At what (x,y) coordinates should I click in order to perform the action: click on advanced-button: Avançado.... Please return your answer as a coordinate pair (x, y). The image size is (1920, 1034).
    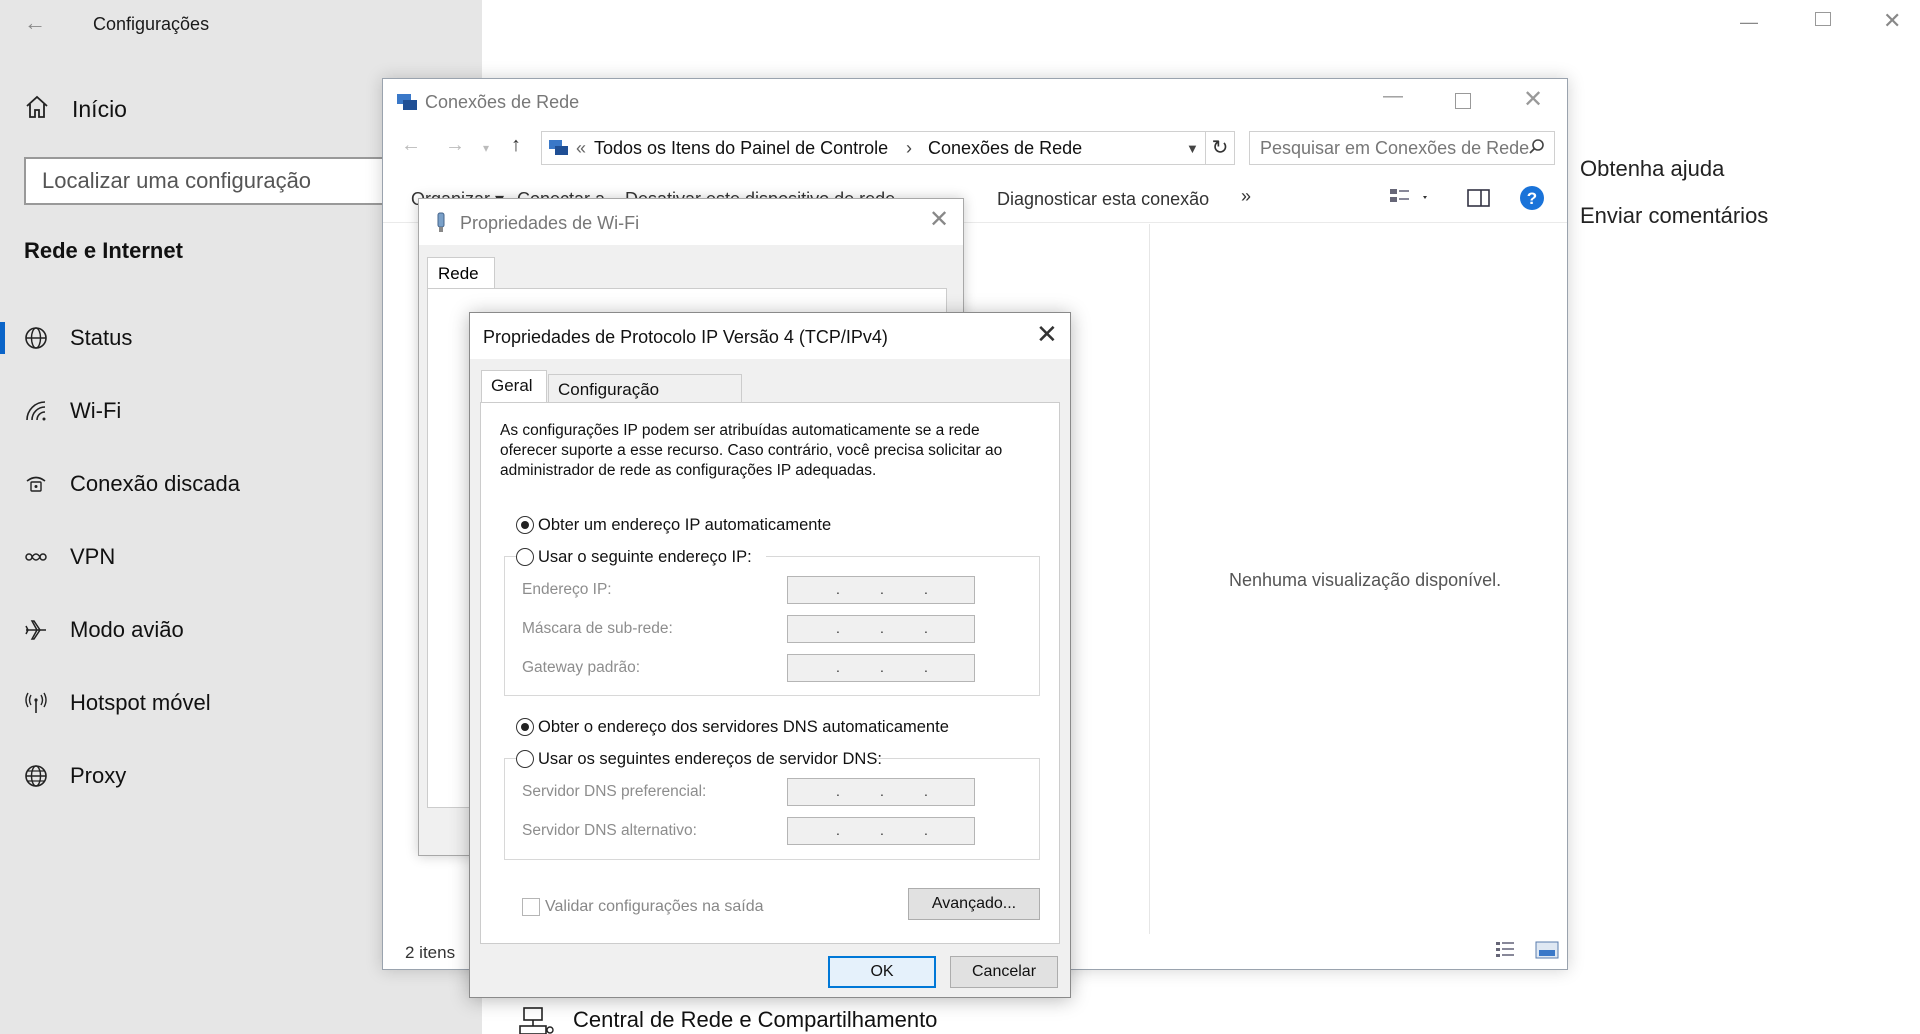
    Looking at the image, I should click on (974, 904).